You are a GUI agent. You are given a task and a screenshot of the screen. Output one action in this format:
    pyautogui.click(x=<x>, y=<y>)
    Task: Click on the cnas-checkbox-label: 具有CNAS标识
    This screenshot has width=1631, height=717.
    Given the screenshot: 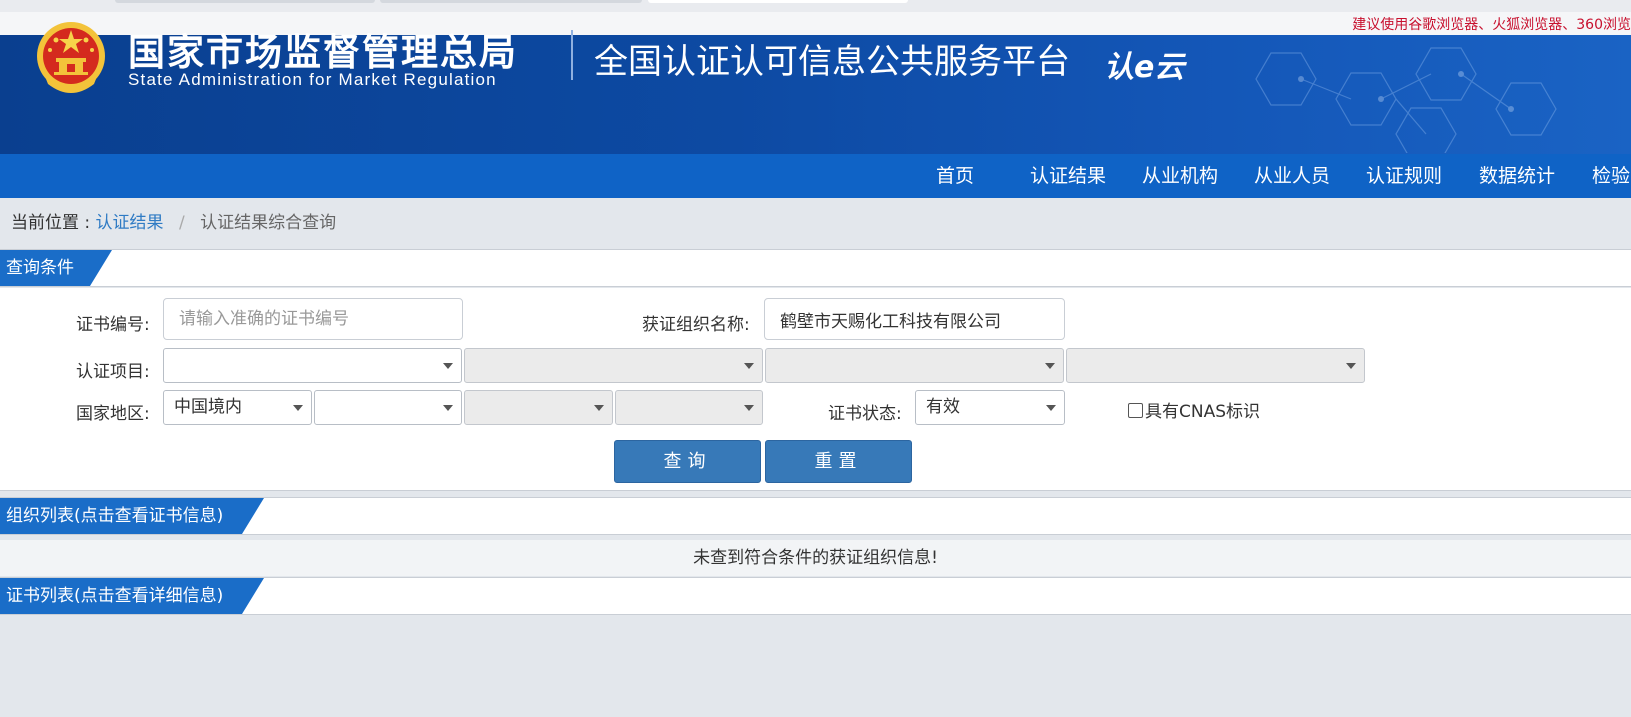 What is the action you would take?
    pyautogui.click(x=1203, y=412)
    